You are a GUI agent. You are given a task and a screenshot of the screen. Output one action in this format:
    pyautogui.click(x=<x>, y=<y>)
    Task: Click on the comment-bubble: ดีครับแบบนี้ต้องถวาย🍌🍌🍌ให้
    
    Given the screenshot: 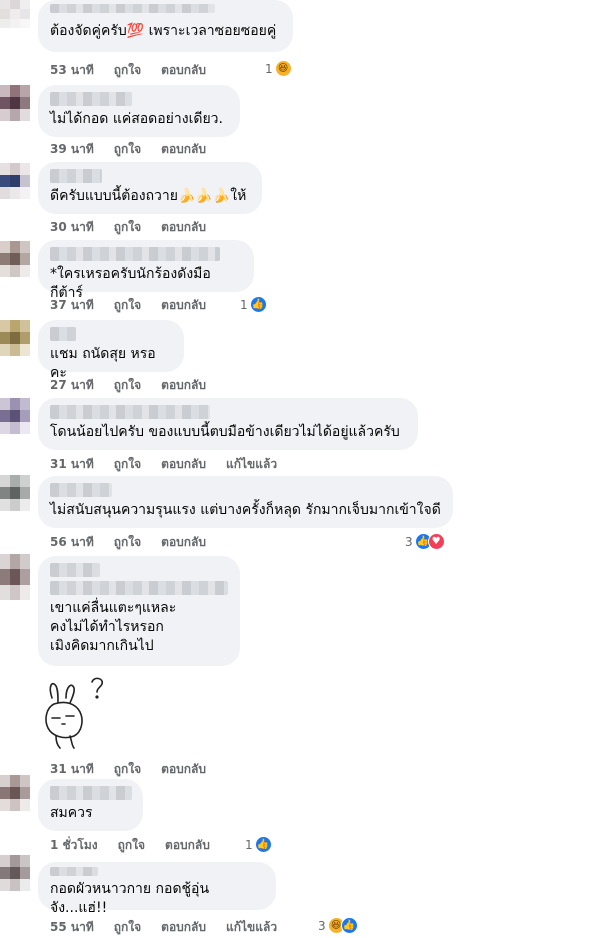 What is the action you would take?
    pyautogui.click(x=150, y=188)
    